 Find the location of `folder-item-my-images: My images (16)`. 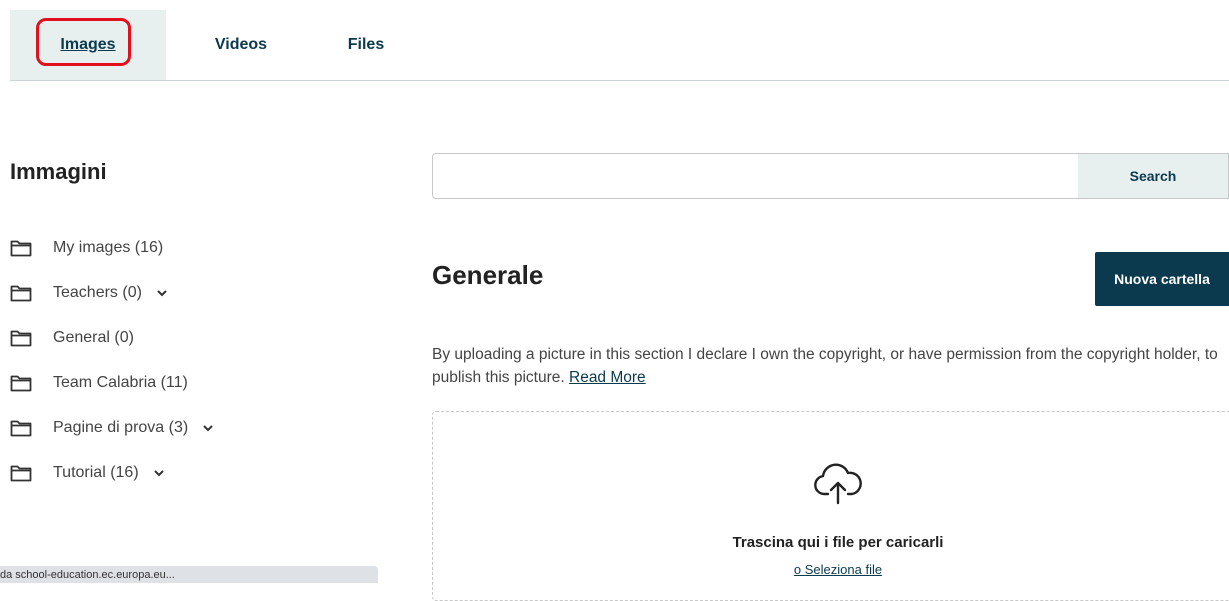

folder-item-my-images: My images (16) is located at coordinates (112, 247).